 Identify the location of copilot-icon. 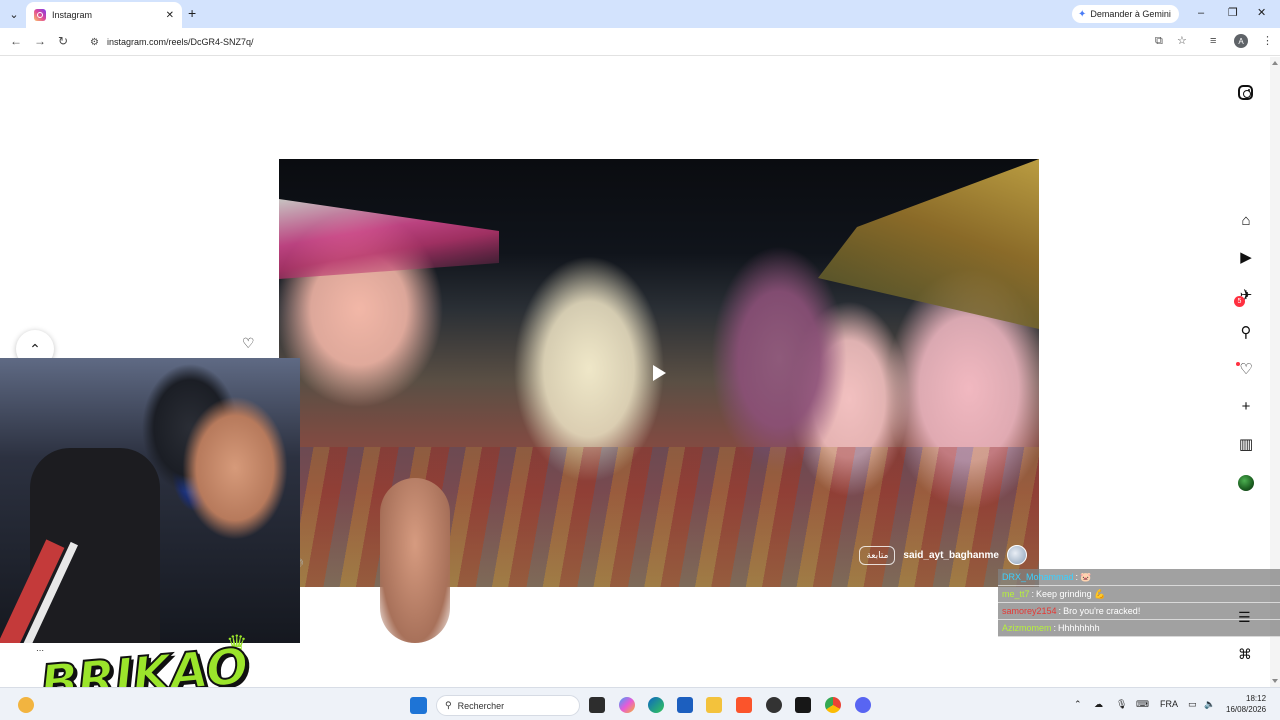
(627, 705).